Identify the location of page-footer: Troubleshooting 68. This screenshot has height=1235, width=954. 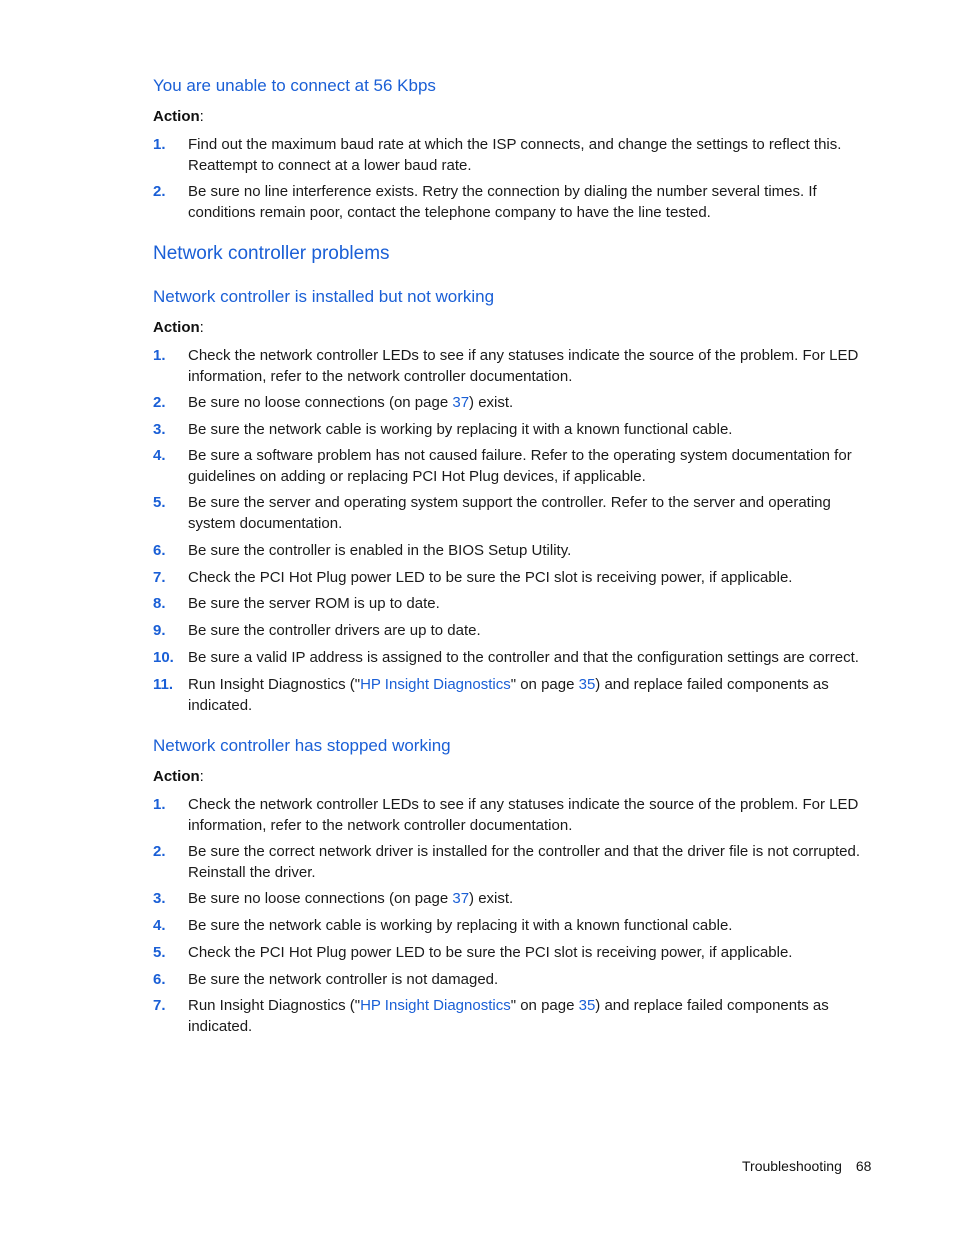
(806, 1166).